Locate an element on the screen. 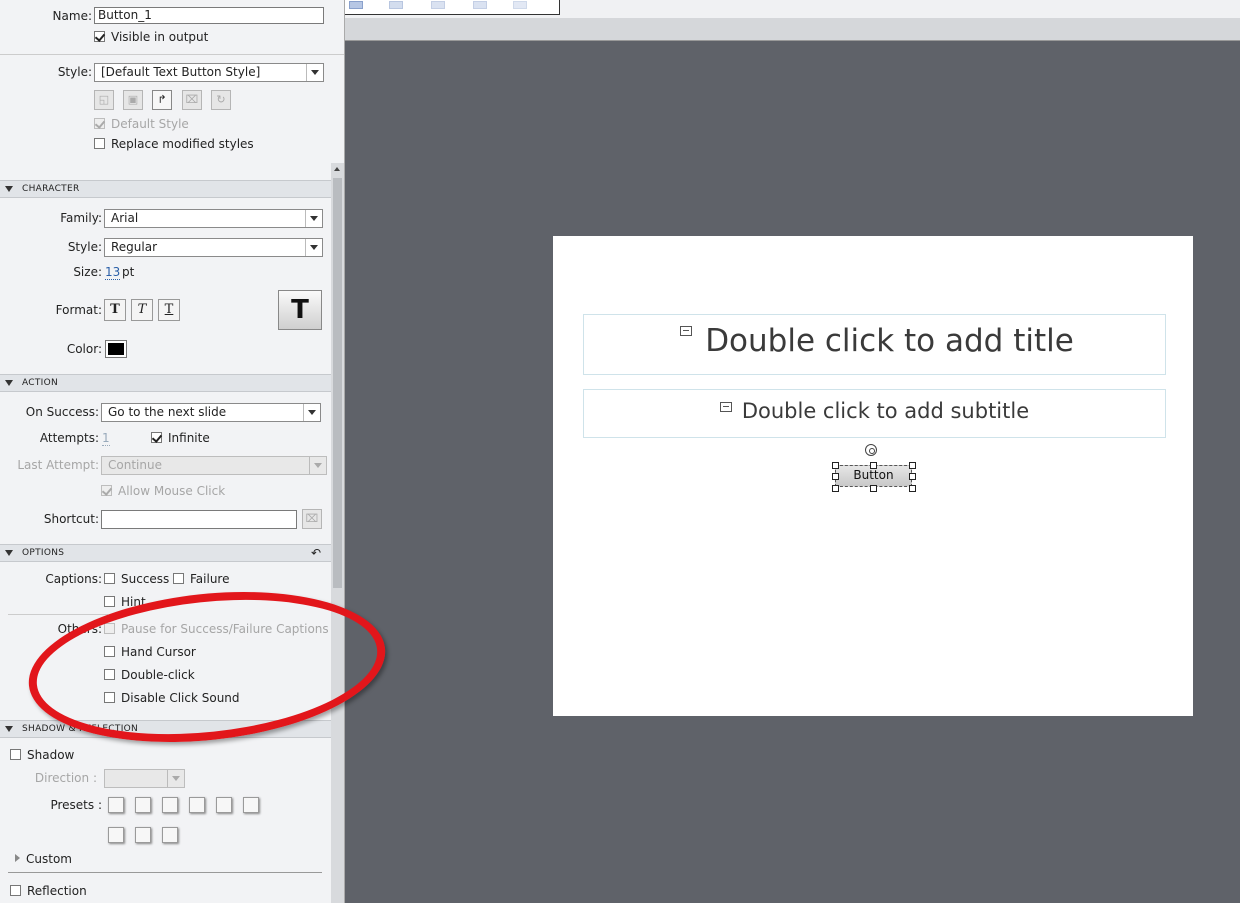 This screenshot has width=1240, height=903. allow-mouse-checkbox is located at coordinates (106, 490).